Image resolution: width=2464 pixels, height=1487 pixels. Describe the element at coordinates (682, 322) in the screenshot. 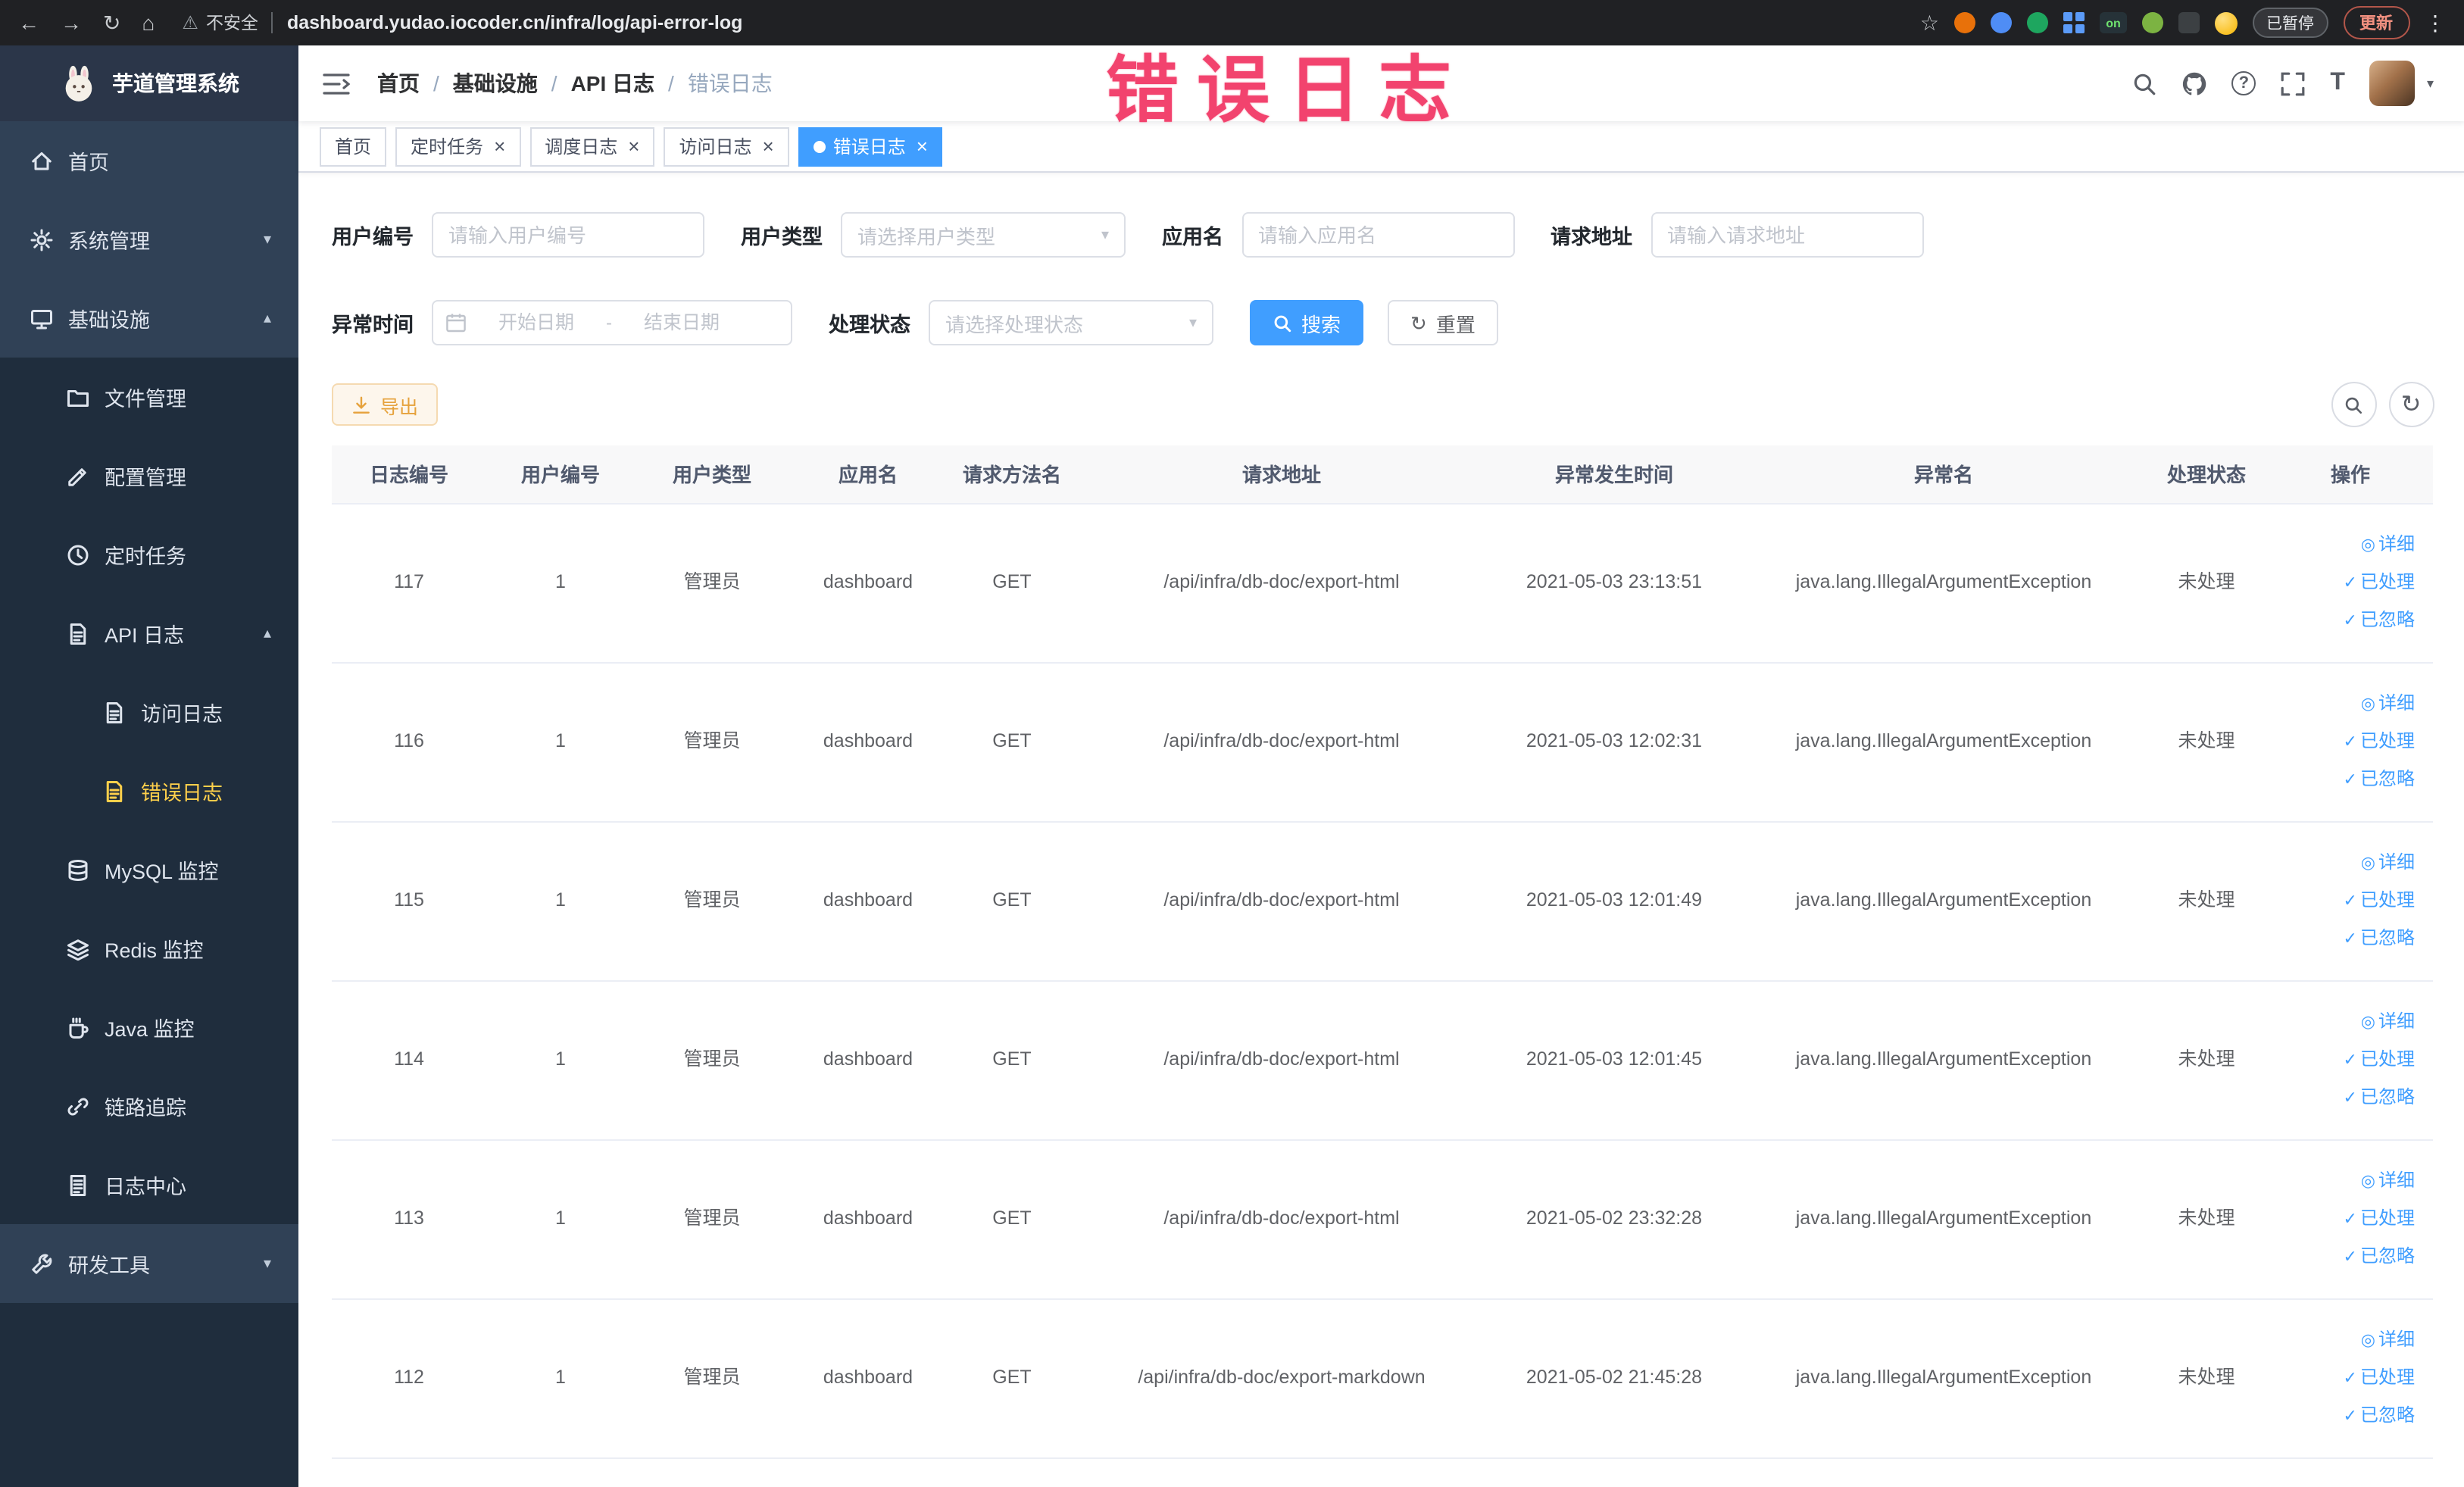

I see `end-date-input` at that location.